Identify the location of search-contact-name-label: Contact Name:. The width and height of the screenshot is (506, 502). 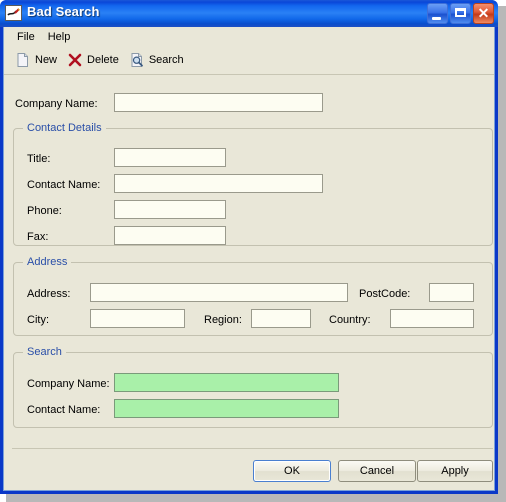
(64, 410).